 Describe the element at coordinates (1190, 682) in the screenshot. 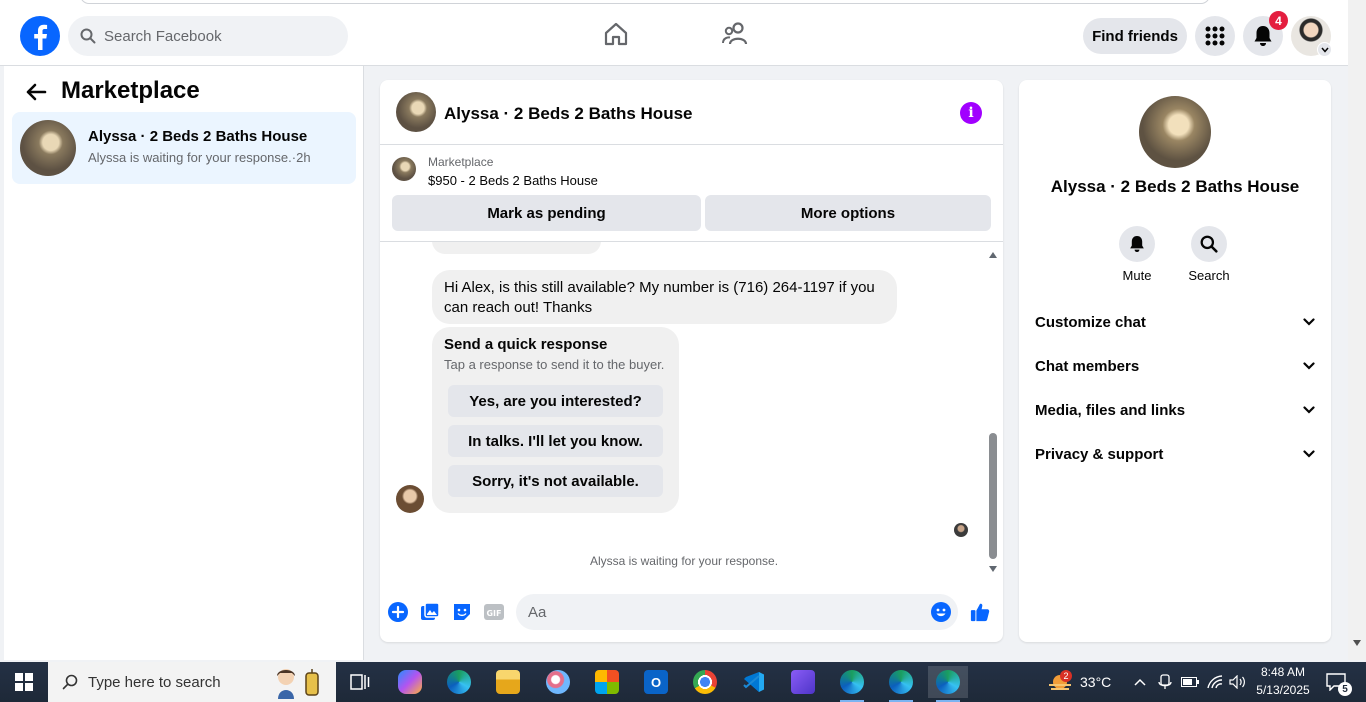

I see `battery-icon` at that location.